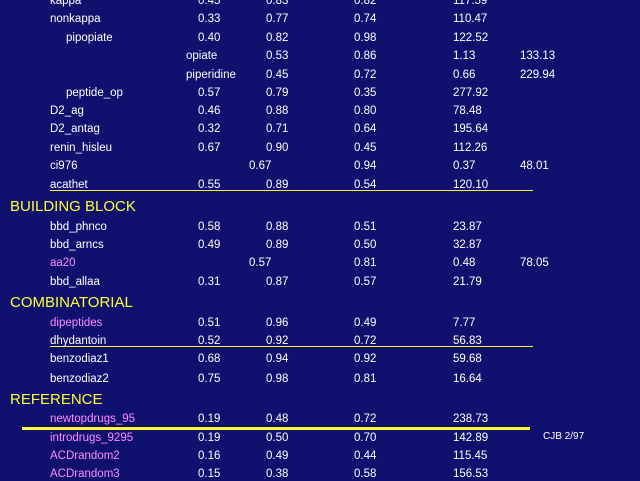  Describe the element at coordinates (75, 129) in the screenshot. I see `row-label: D2_antag` at that location.